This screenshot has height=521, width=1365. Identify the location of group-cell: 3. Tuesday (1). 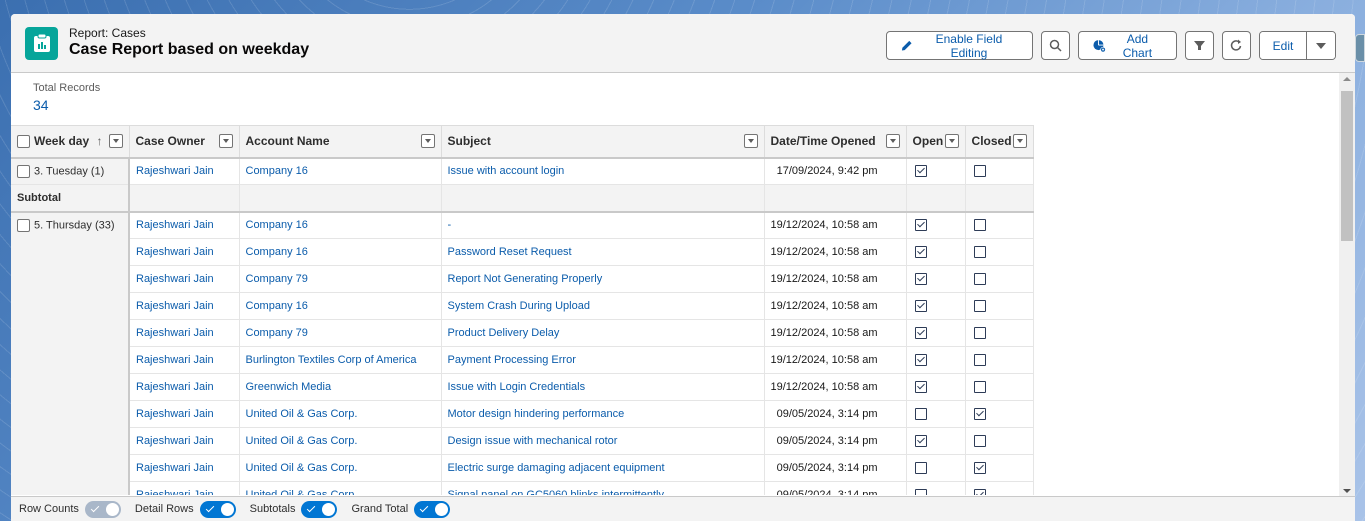
(70, 171).